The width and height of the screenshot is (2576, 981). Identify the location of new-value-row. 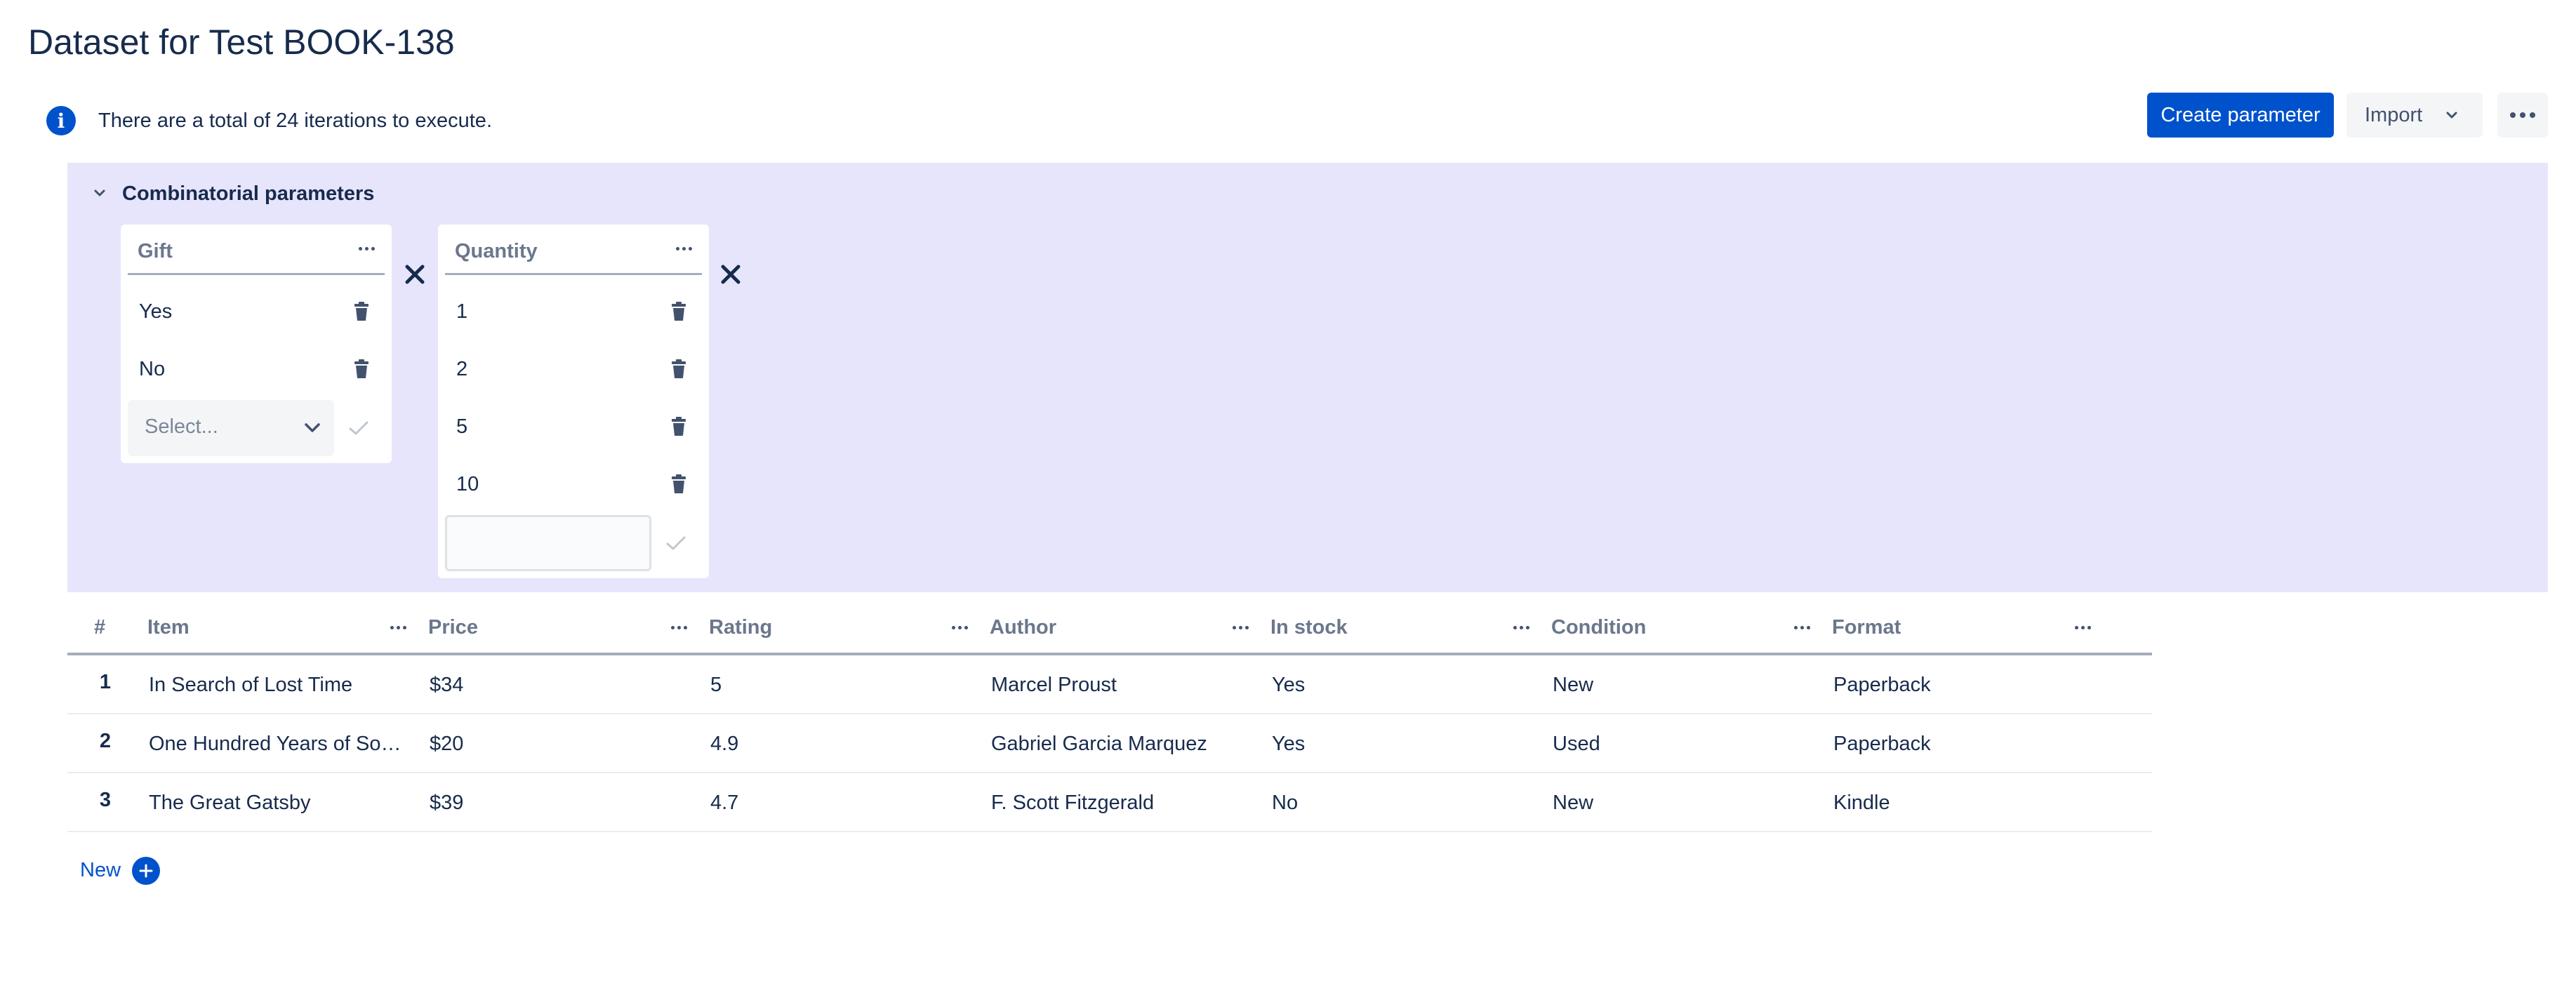
(573, 544).